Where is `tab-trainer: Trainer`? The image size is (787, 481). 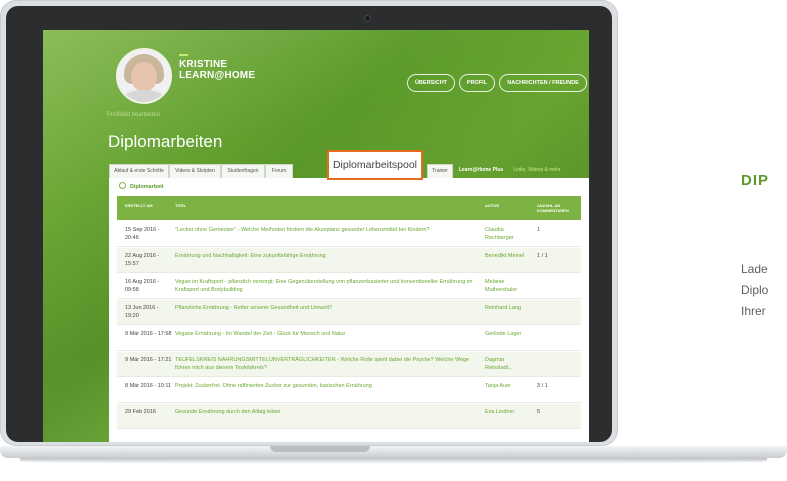
tab-trainer: Trainer is located at coordinates (440, 171).